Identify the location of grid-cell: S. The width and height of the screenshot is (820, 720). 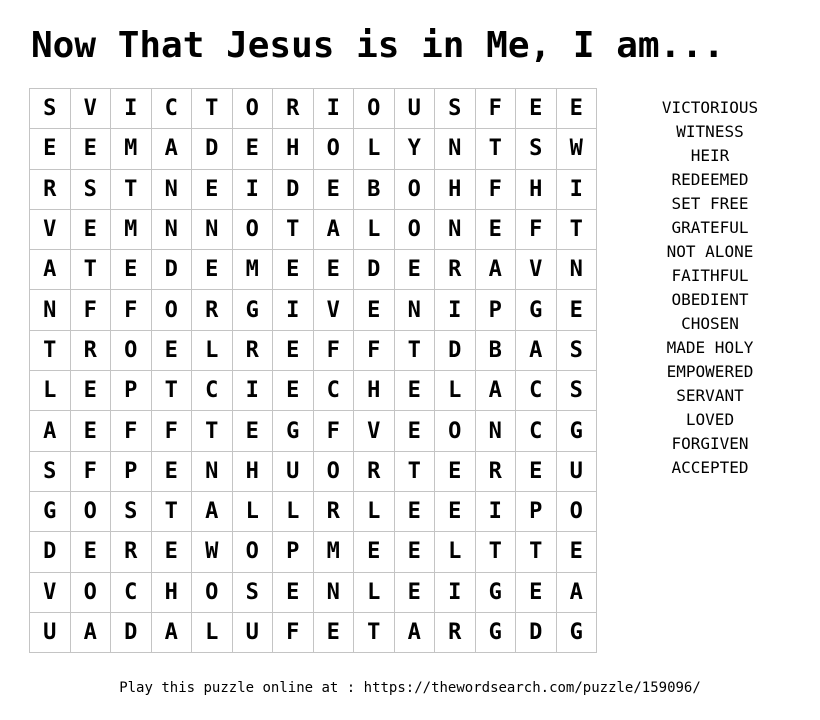
(576, 391).